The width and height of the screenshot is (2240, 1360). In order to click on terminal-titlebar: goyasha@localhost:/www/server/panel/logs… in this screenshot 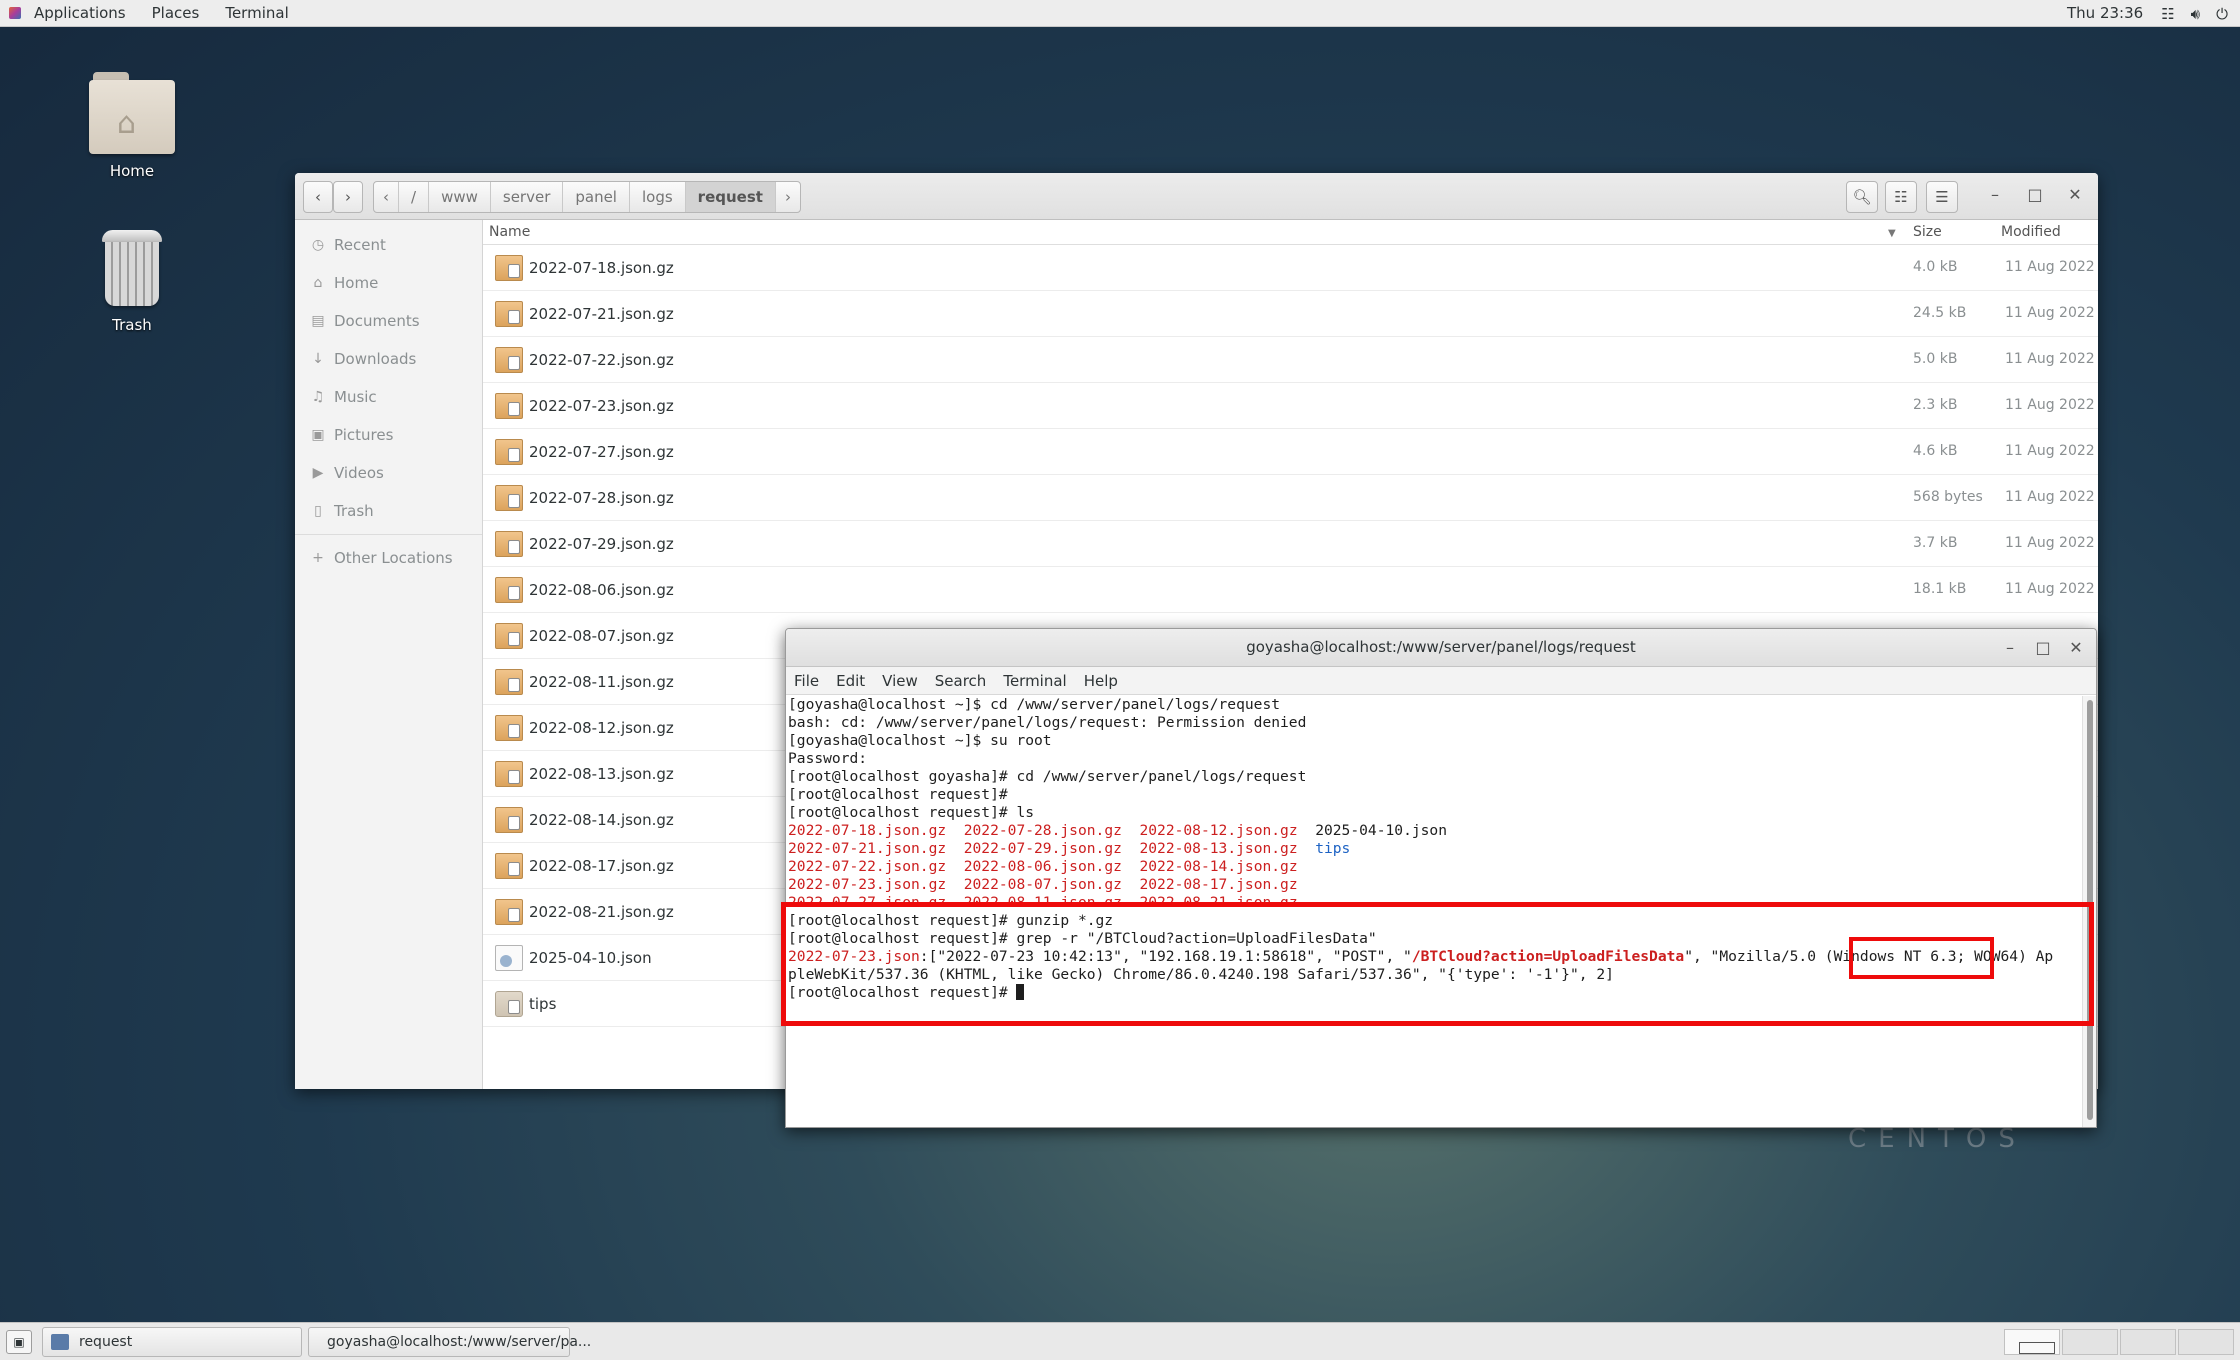, I will do `click(1441, 648)`.